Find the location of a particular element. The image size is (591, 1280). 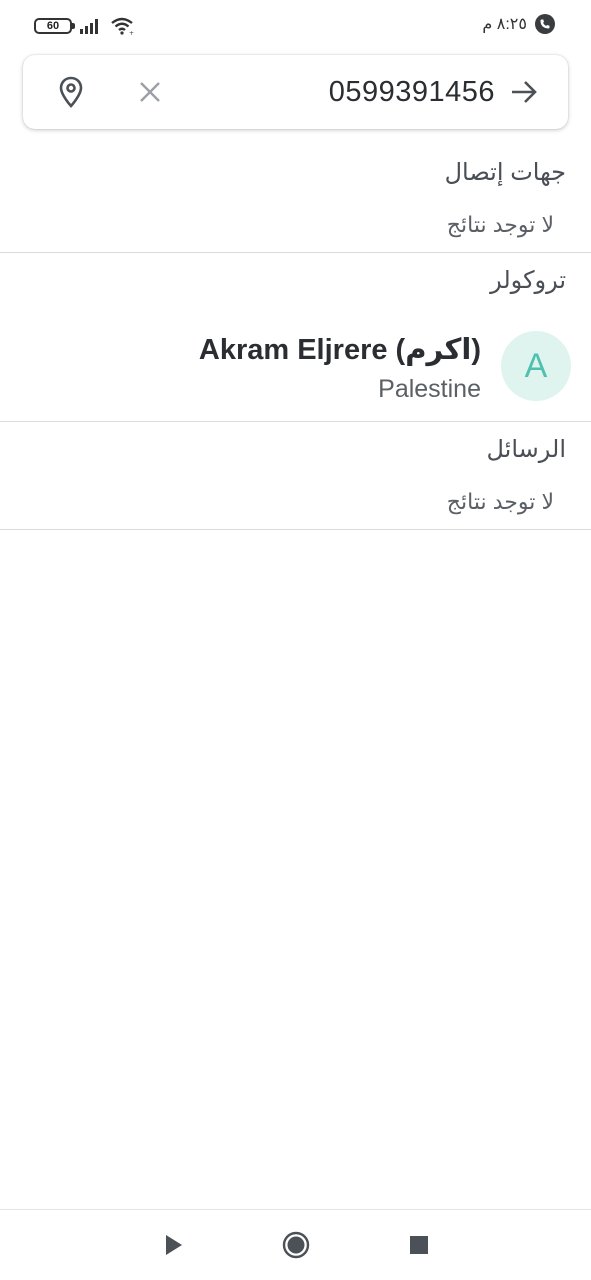

section-title-contacts: جهات إتصال is located at coordinates (505, 172).